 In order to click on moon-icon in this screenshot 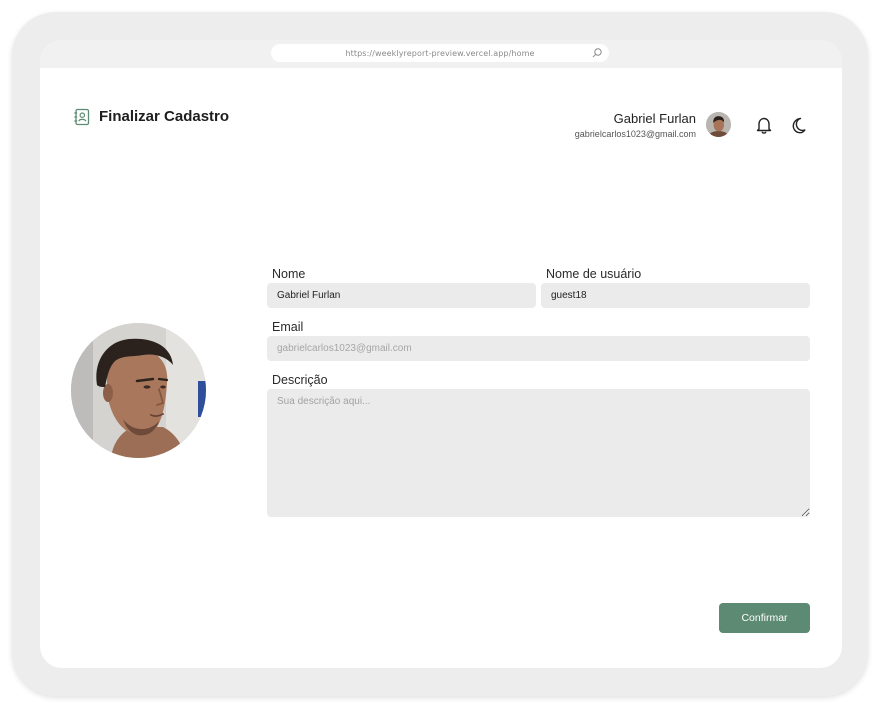, I will do `click(800, 125)`.